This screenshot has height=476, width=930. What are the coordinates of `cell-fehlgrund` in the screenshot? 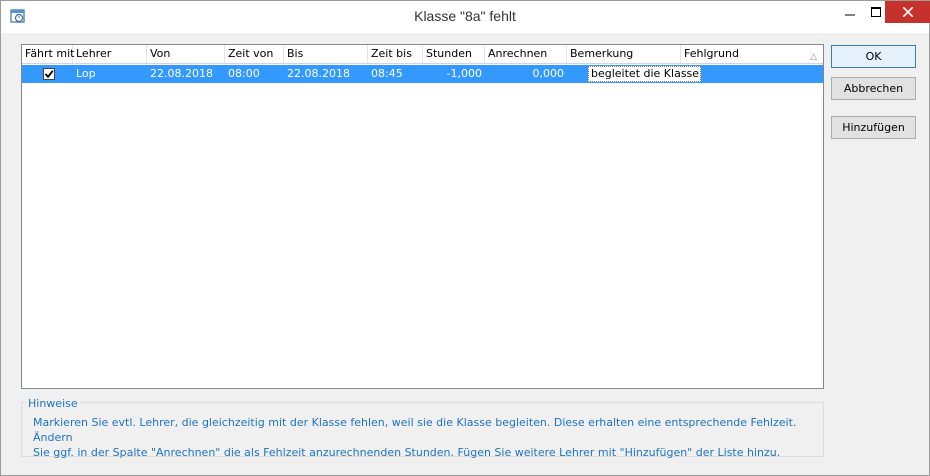 It's located at (762, 74).